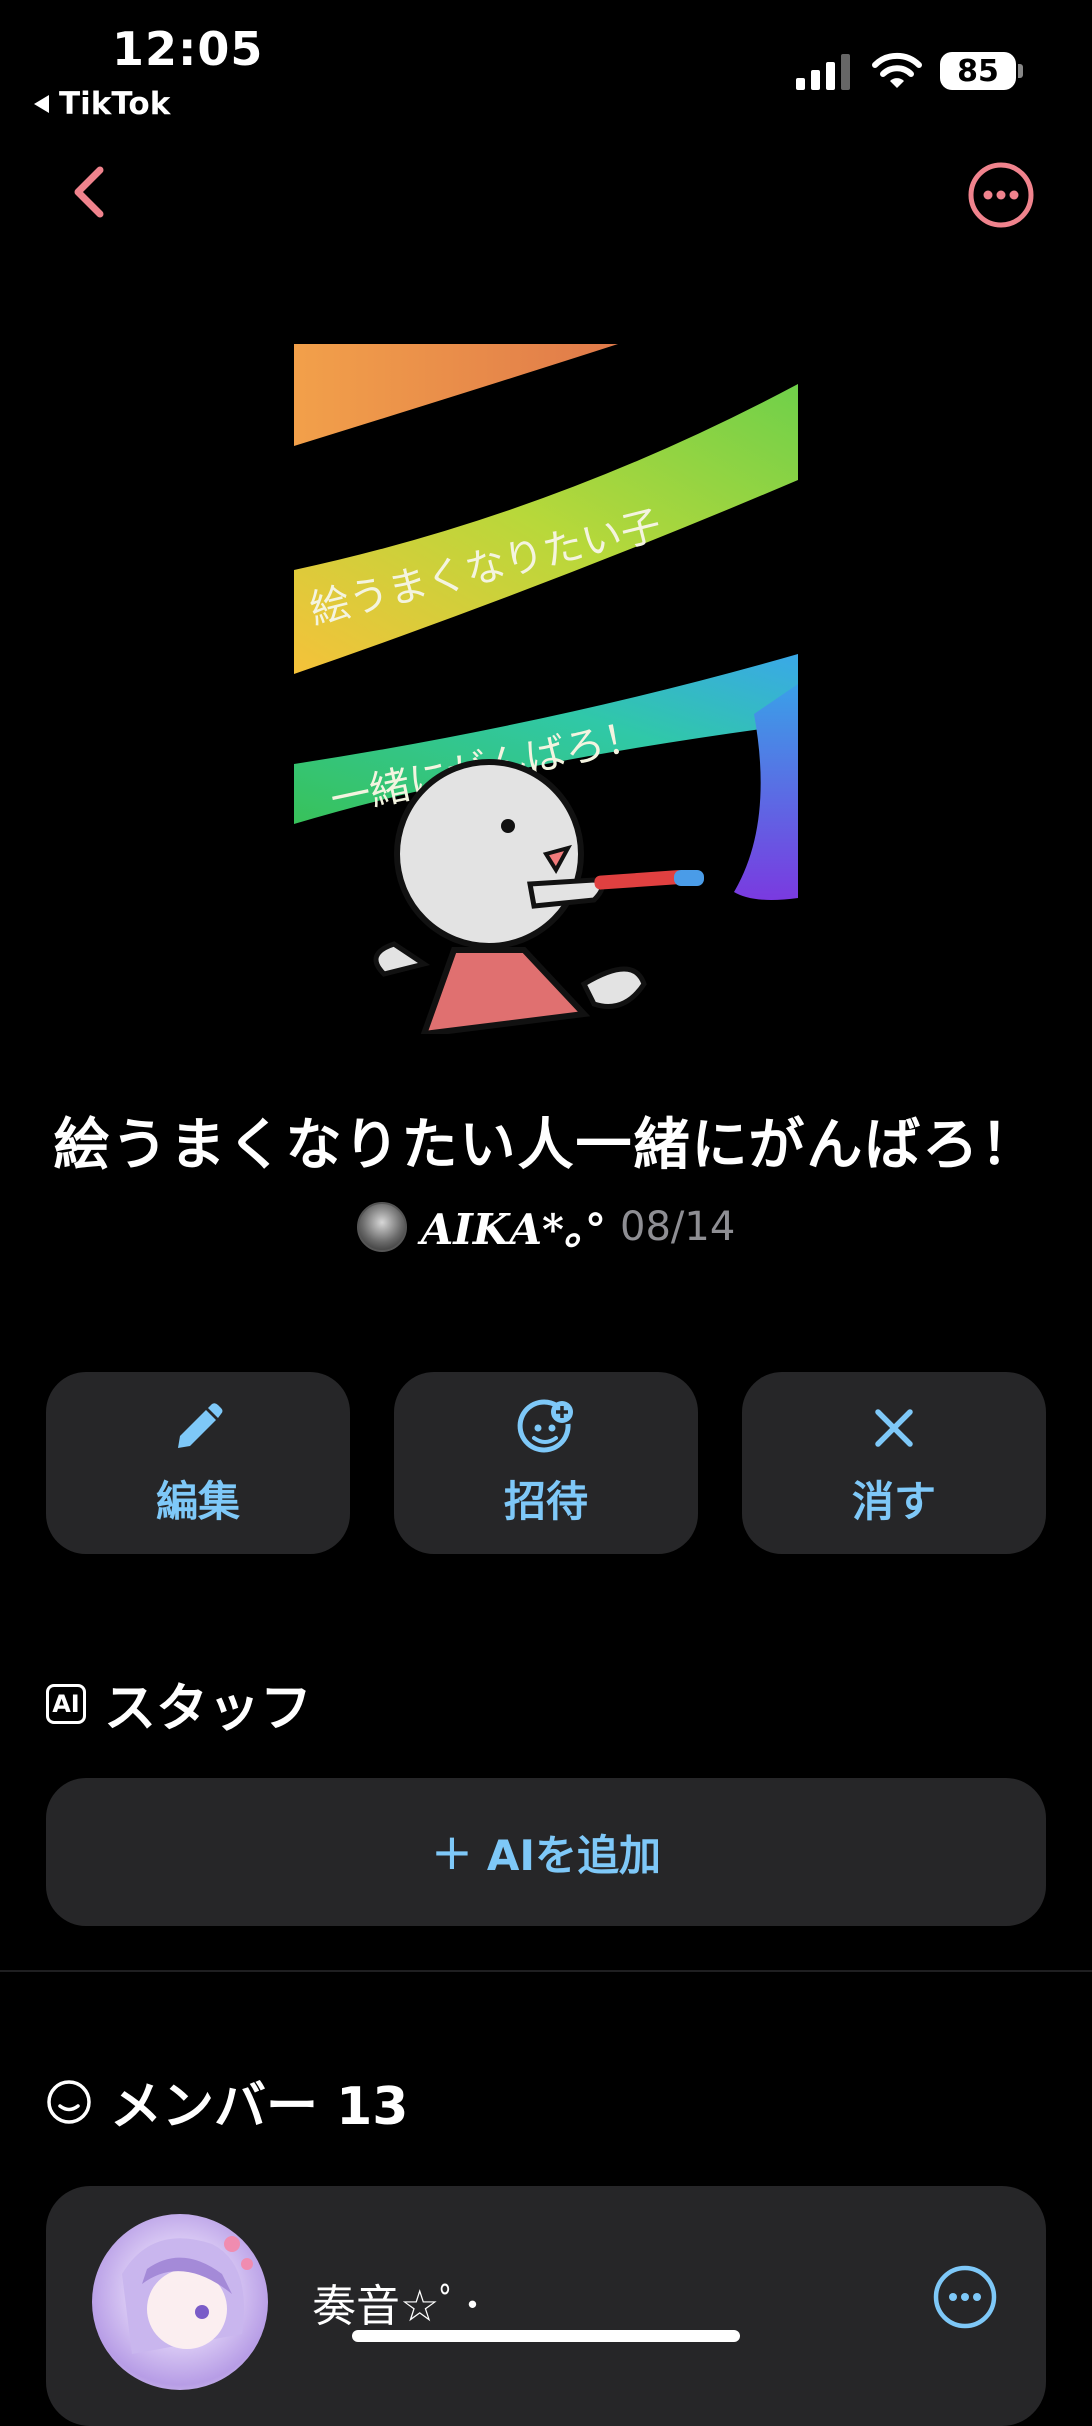 The image size is (1092, 2426). What do you see at coordinates (69, 2101) in the screenshot?
I see `smile-icon` at bounding box center [69, 2101].